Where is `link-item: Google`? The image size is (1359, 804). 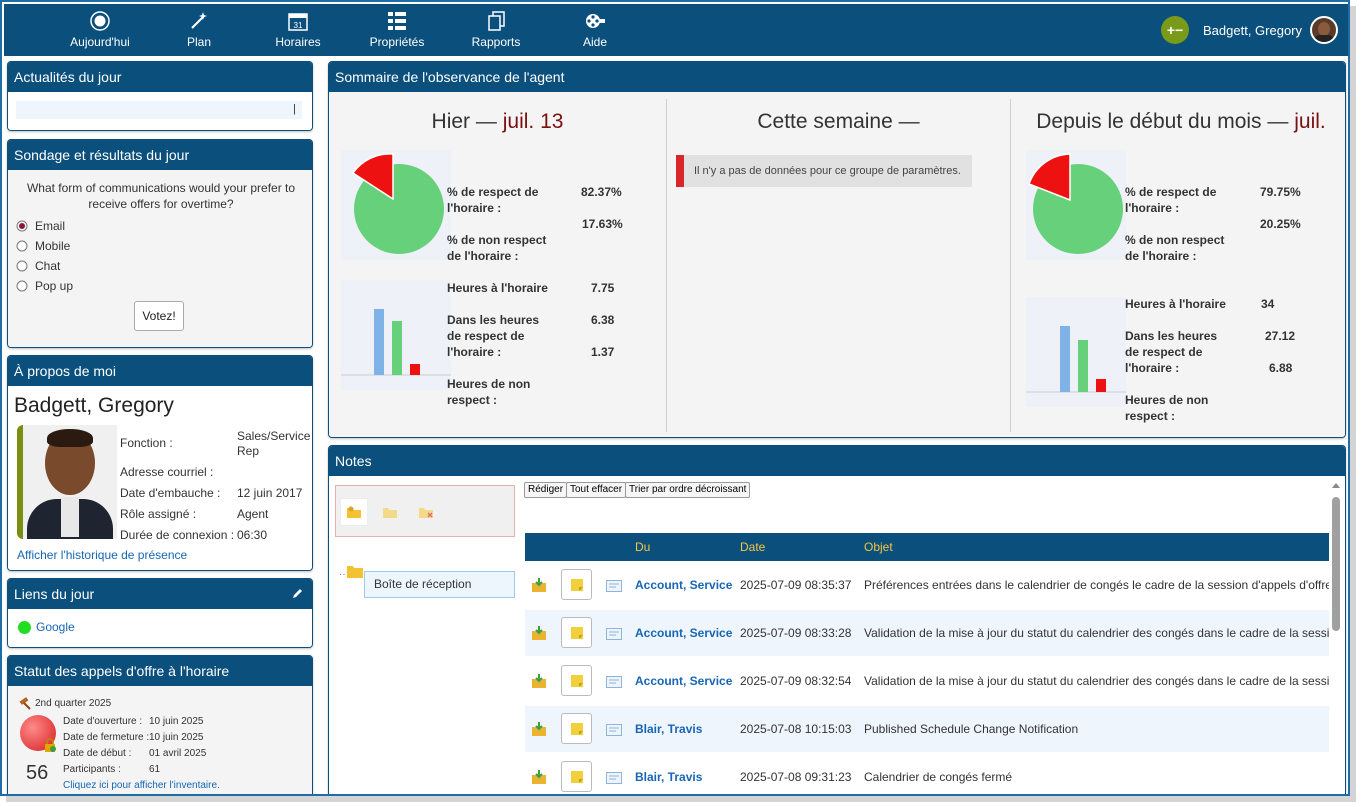 link-item: Google is located at coordinates (46, 627).